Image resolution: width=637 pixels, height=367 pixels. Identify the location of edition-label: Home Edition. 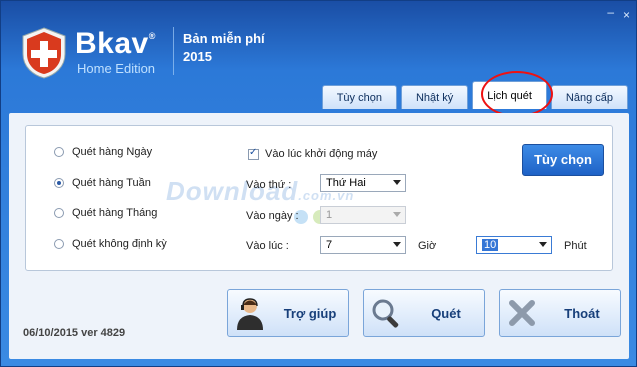
(116, 68).